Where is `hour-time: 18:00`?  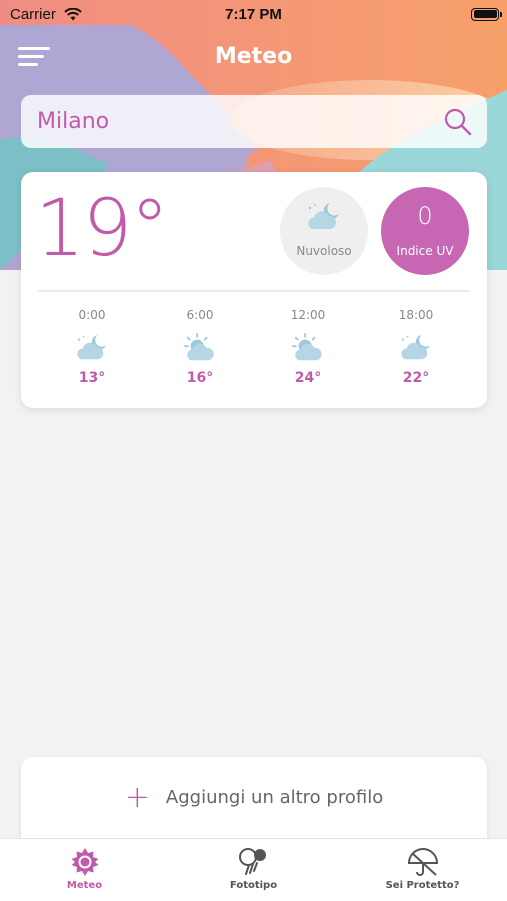 hour-time: 18:00 is located at coordinates (416, 315).